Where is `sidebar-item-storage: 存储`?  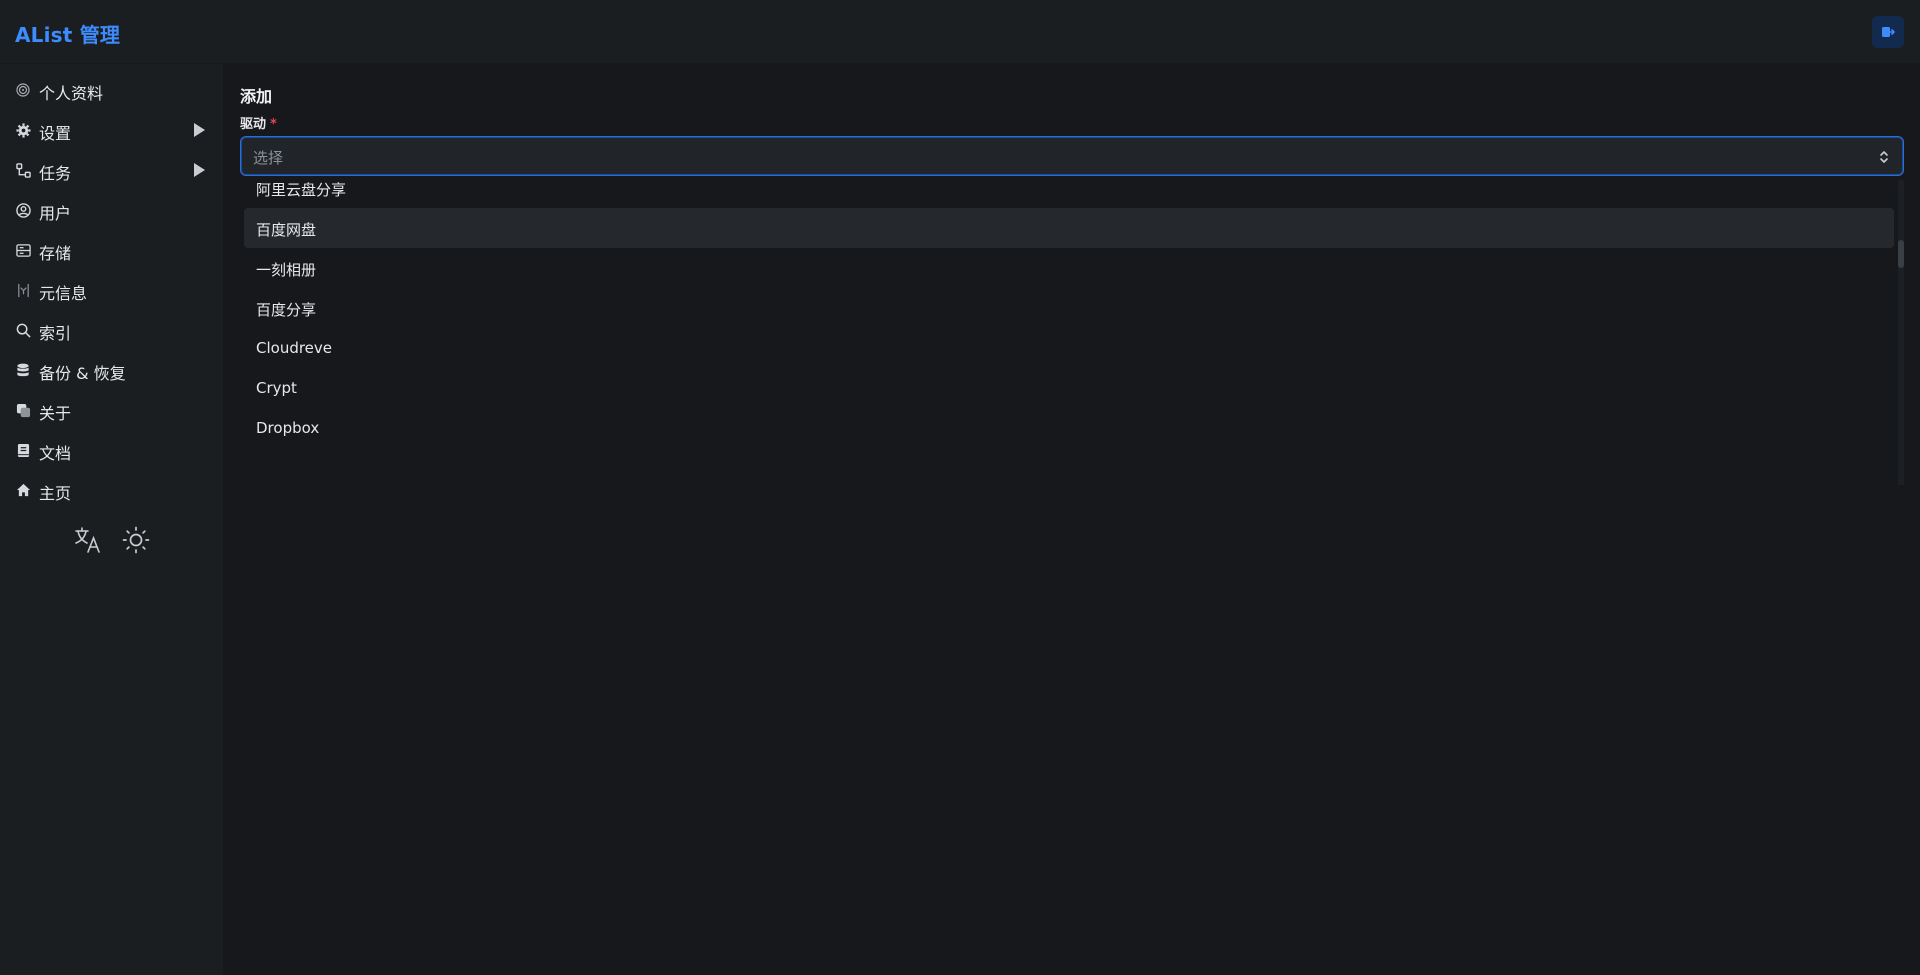
sidebar-item-storage: 存储 is located at coordinates (111, 250).